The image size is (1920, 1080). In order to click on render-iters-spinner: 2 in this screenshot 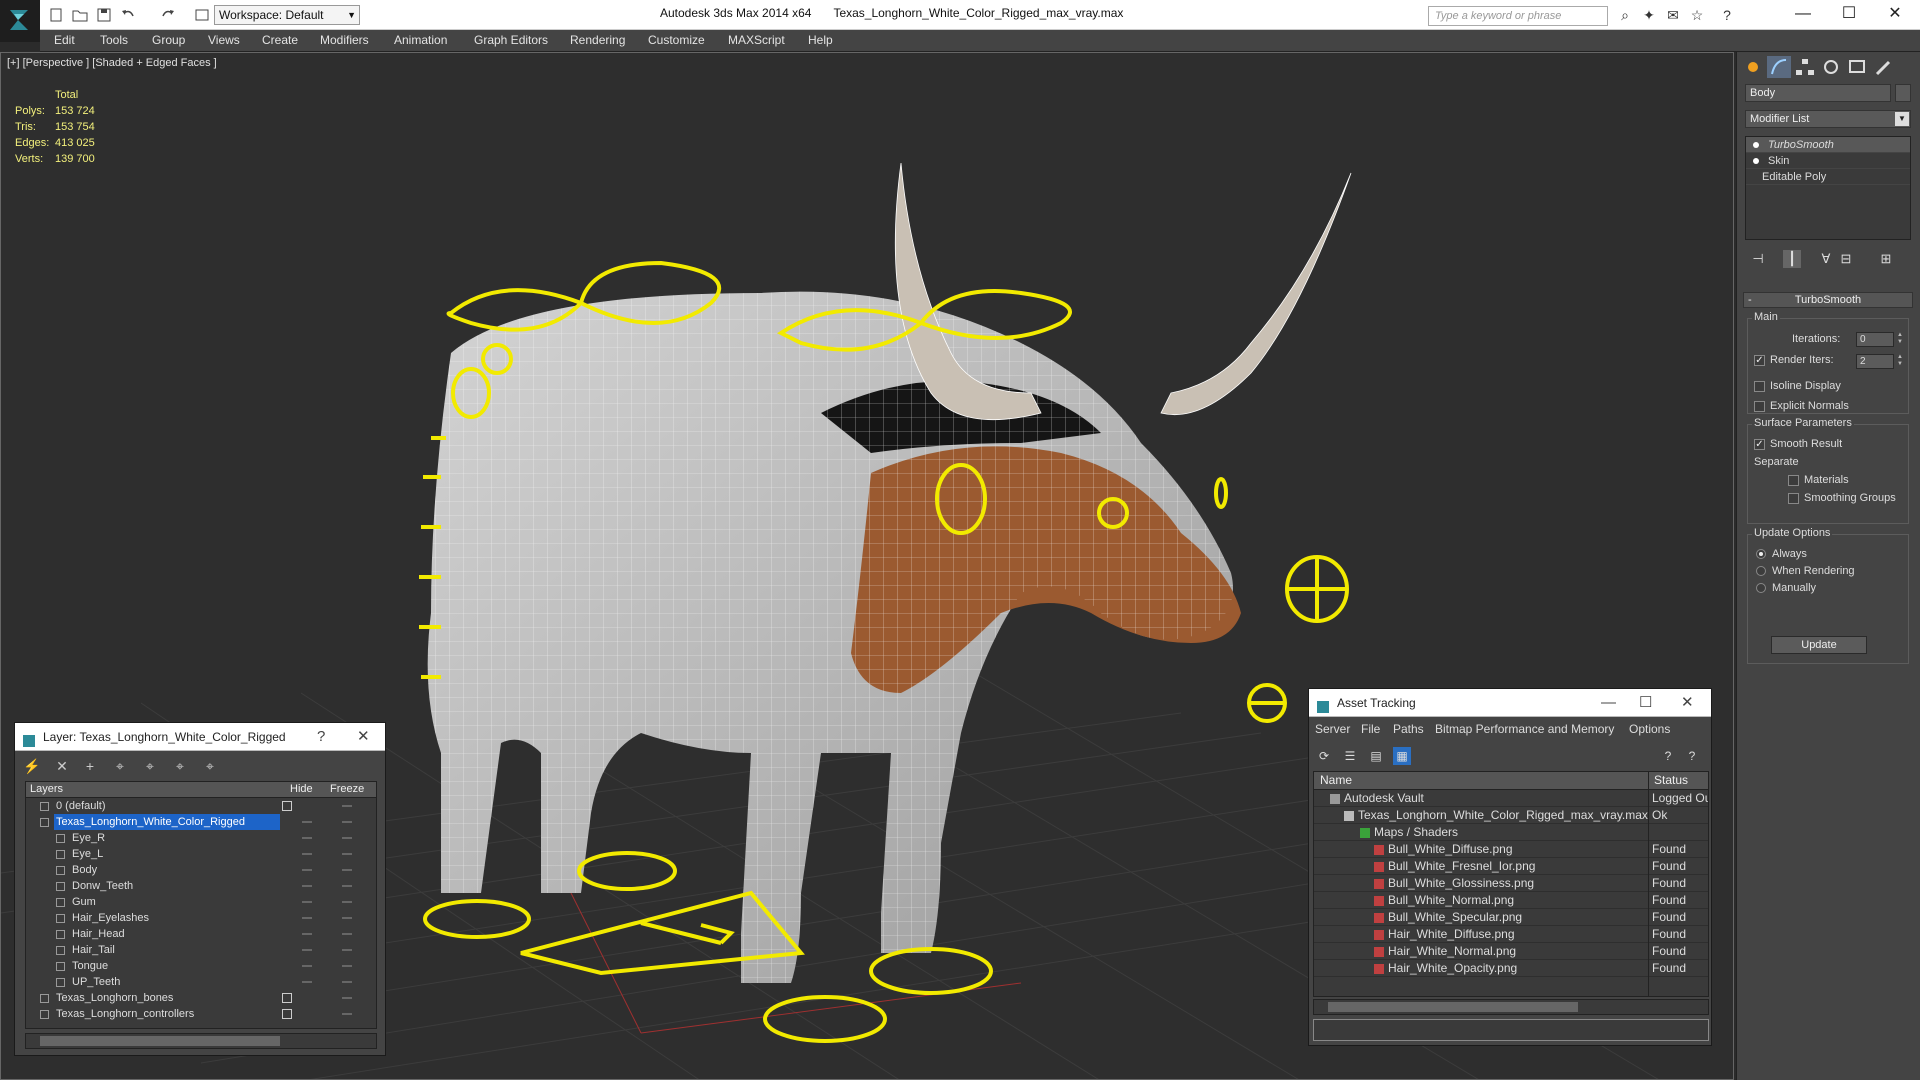, I will do `click(1875, 361)`.